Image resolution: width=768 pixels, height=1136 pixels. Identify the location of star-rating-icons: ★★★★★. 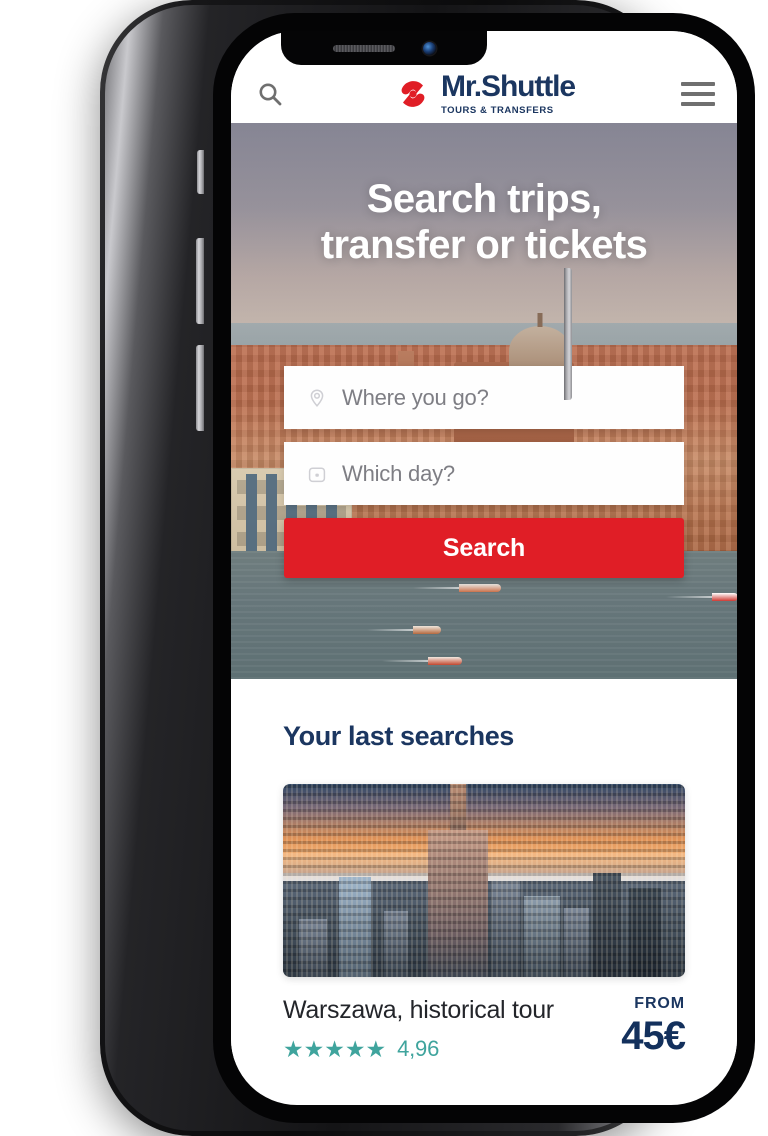
(335, 1048).